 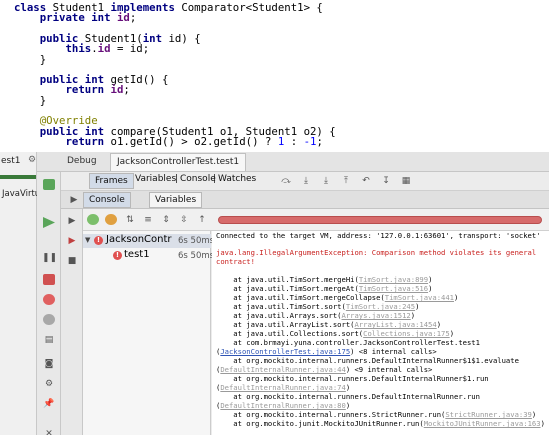 I want to click on code-line: return o1.getId() > o2.getId() ? 1 : -1;, so click(x=168, y=142).